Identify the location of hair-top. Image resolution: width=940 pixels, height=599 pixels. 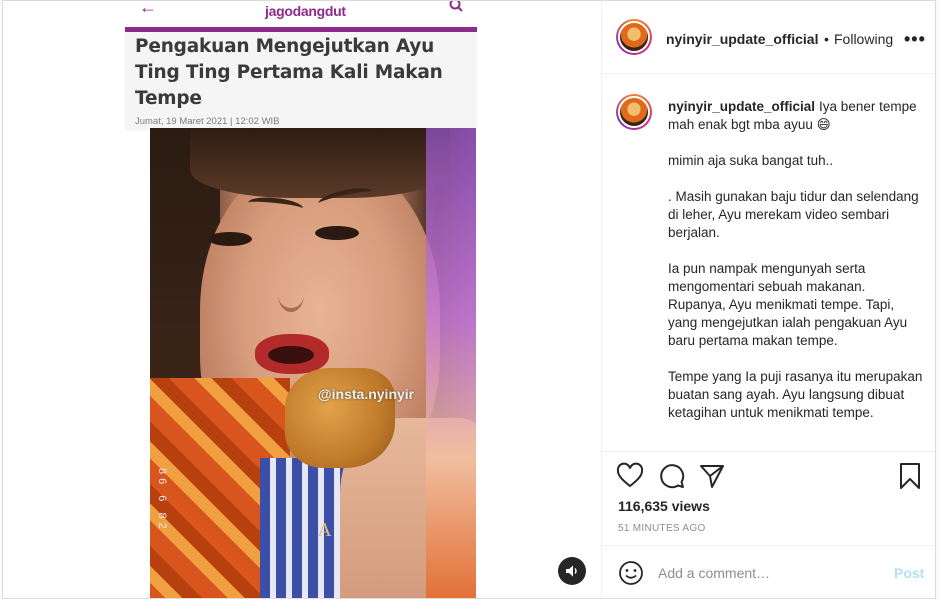
(320, 163).